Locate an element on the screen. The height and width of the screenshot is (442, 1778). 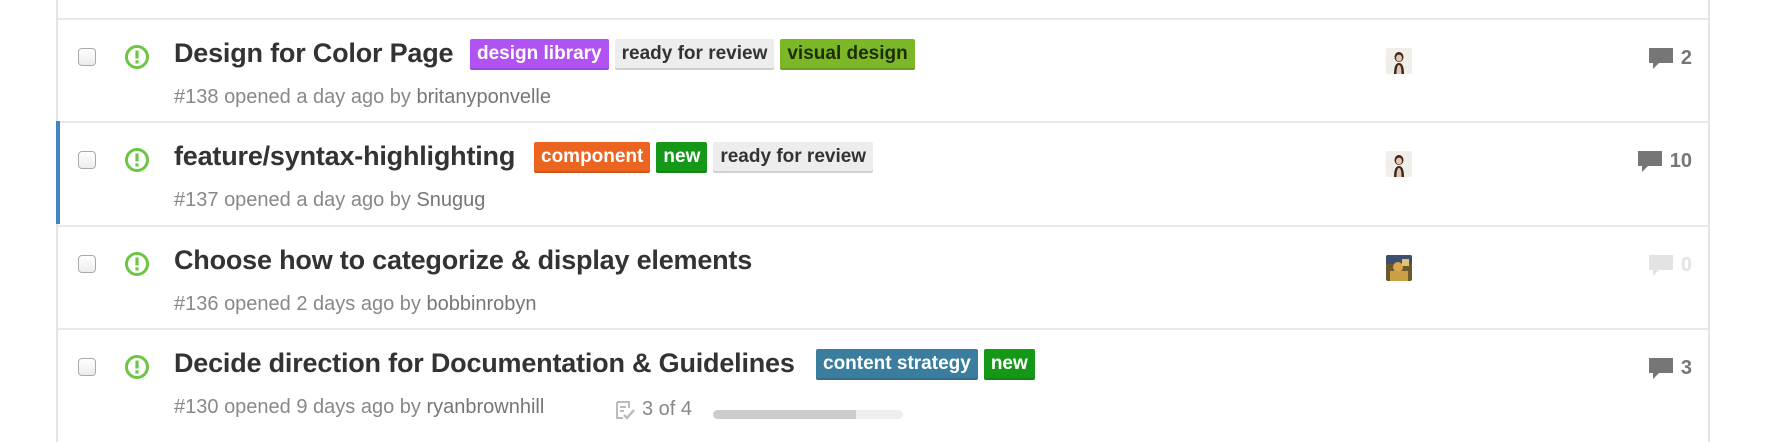
issue-author-link: britanyponvelle is located at coordinates (483, 97).